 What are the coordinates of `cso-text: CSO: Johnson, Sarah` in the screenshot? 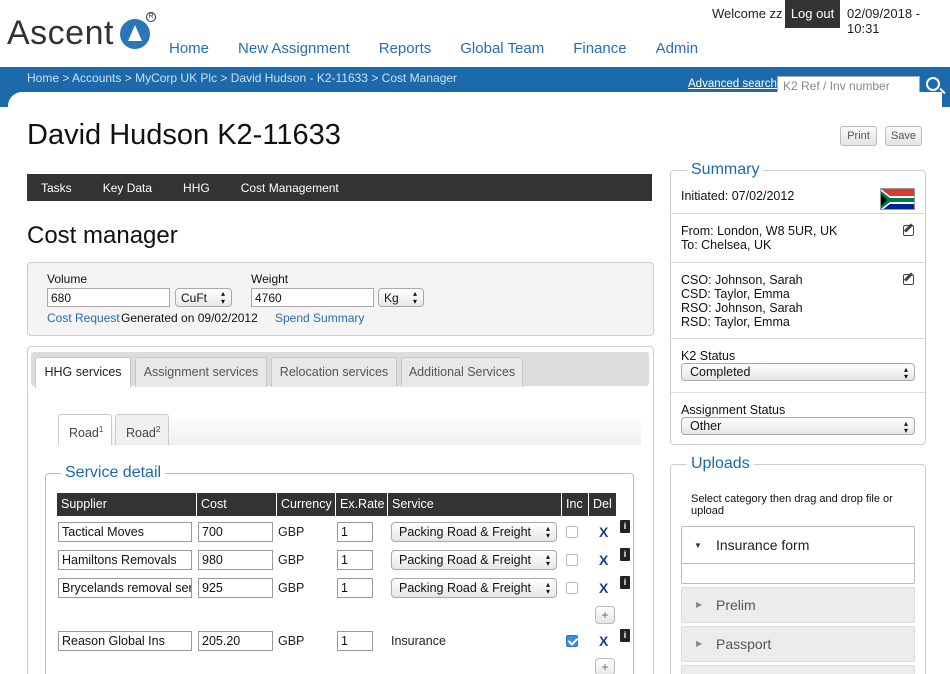 It's located at (742, 280).